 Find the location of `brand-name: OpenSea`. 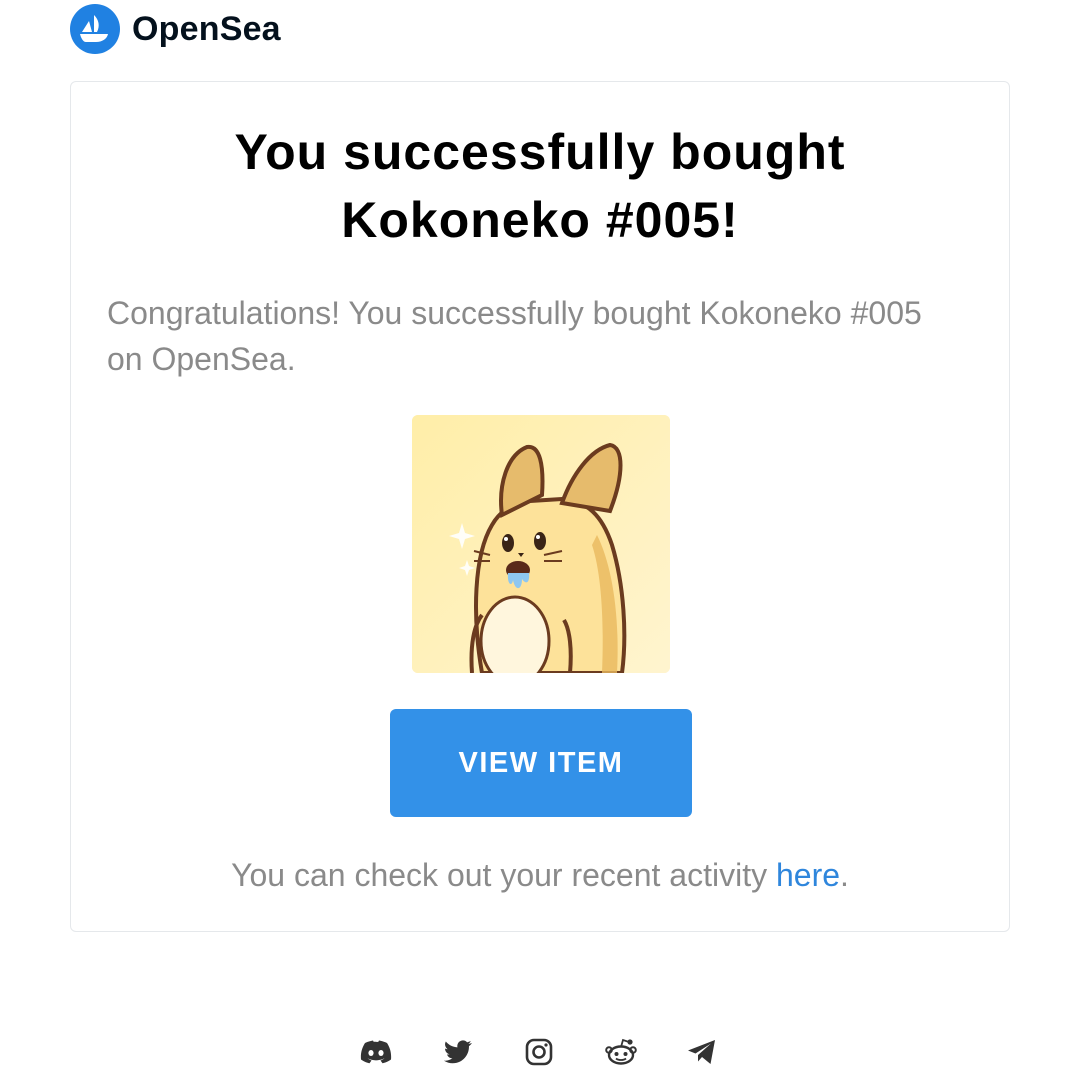

brand-name: OpenSea is located at coordinates (206, 28).